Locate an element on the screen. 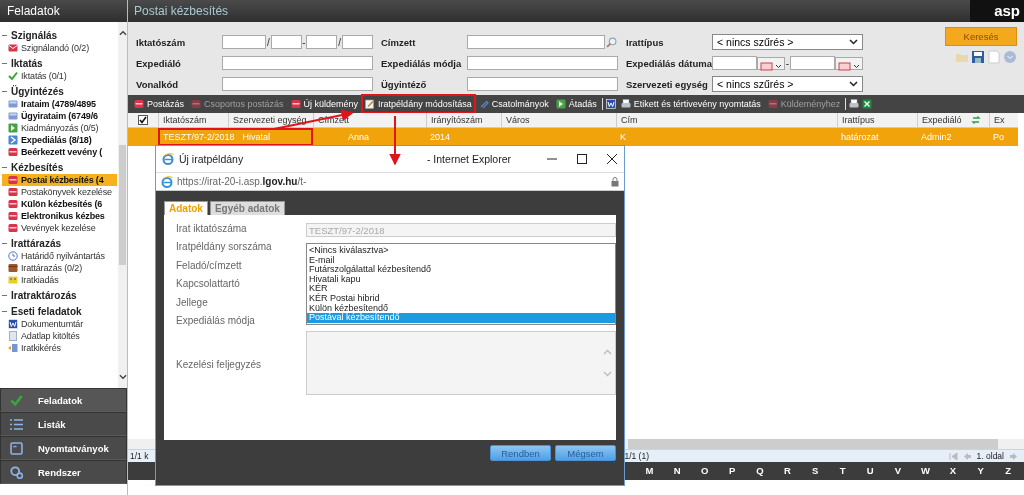 The width and height of the screenshot is (1024, 495). section-title: Iratraktározás is located at coordinates (44, 295).